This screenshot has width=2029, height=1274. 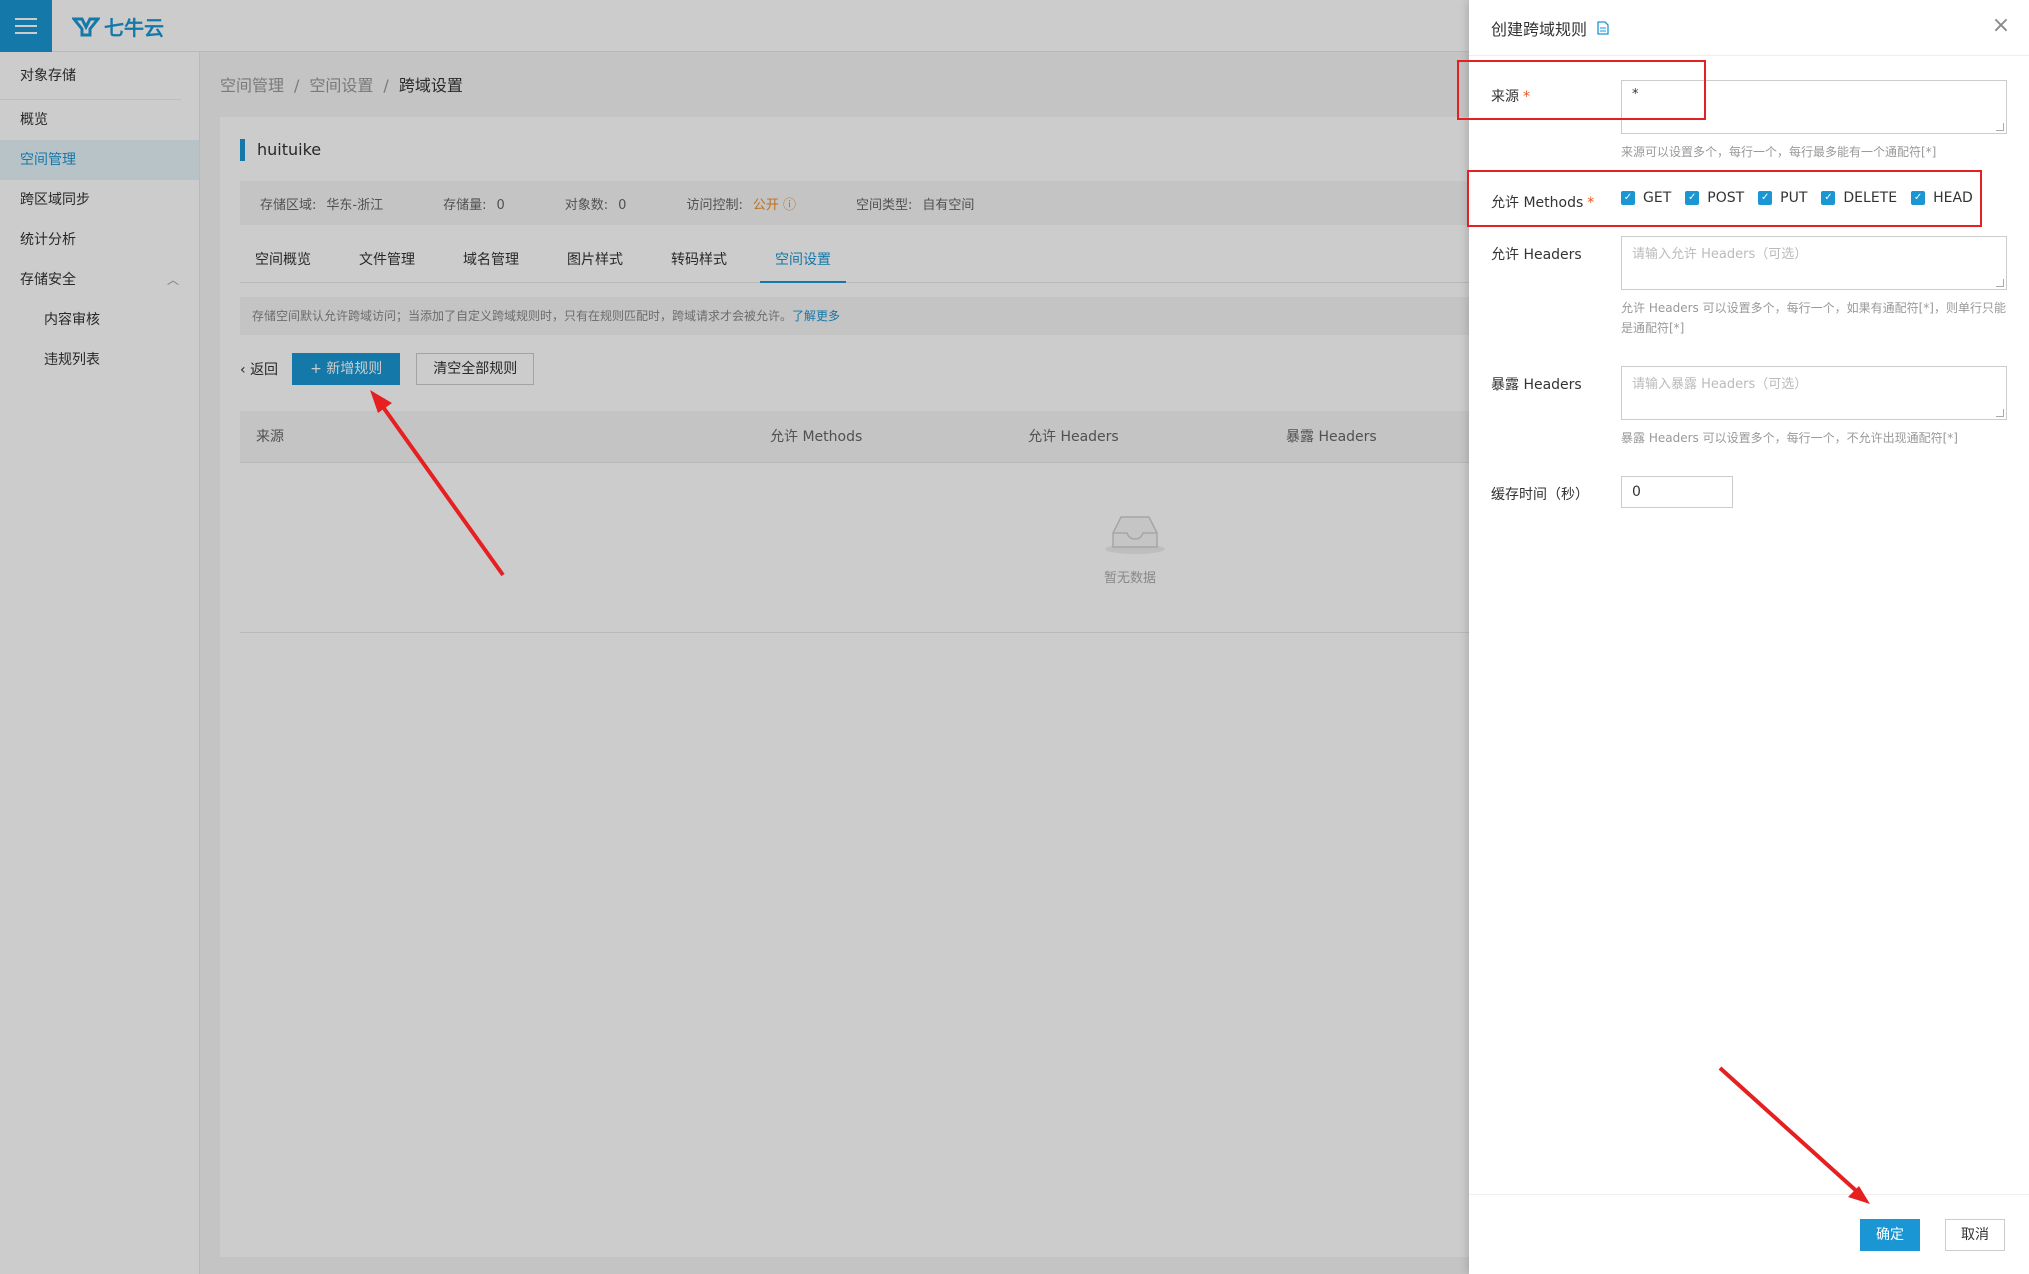 What do you see at coordinates (440, 487) in the screenshot?
I see `annotation-arrow-add-rule` at bounding box center [440, 487].